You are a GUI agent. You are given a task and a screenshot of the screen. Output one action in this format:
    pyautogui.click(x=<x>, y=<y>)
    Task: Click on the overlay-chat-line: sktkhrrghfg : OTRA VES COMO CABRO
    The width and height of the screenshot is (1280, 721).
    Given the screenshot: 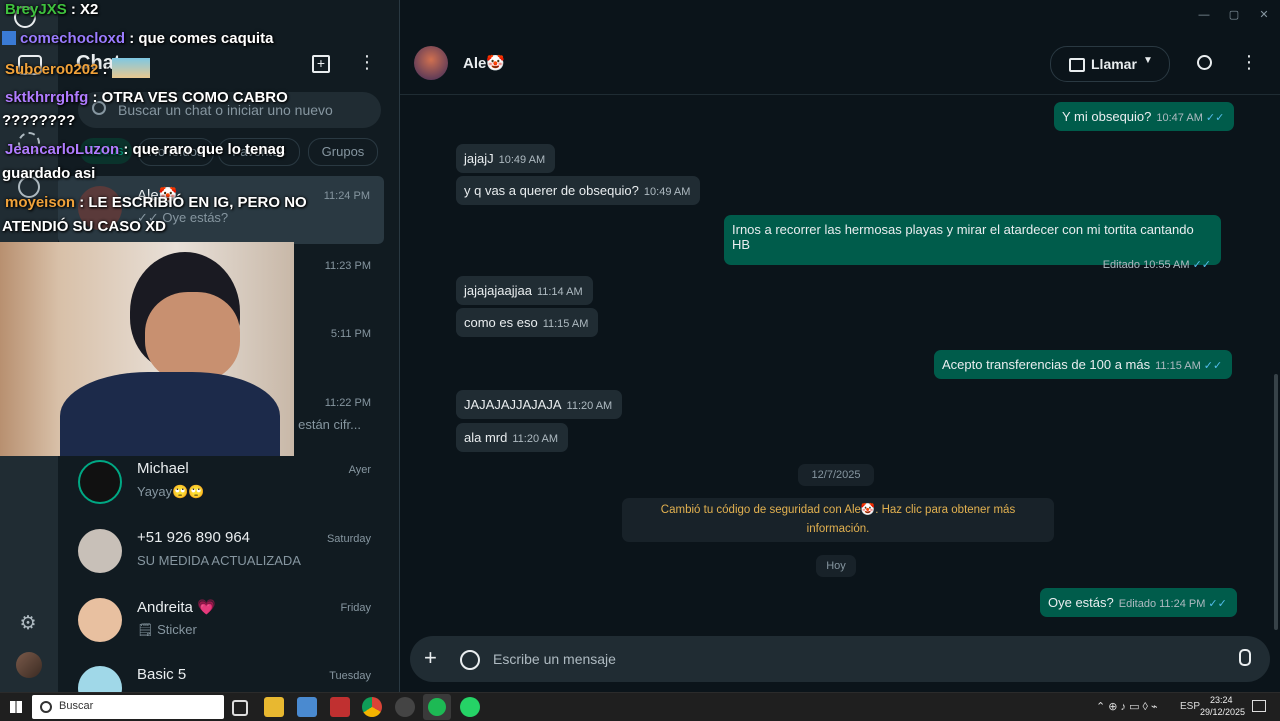 What is the action you would take?
    pyautogui.click(x=146, y=98)
    